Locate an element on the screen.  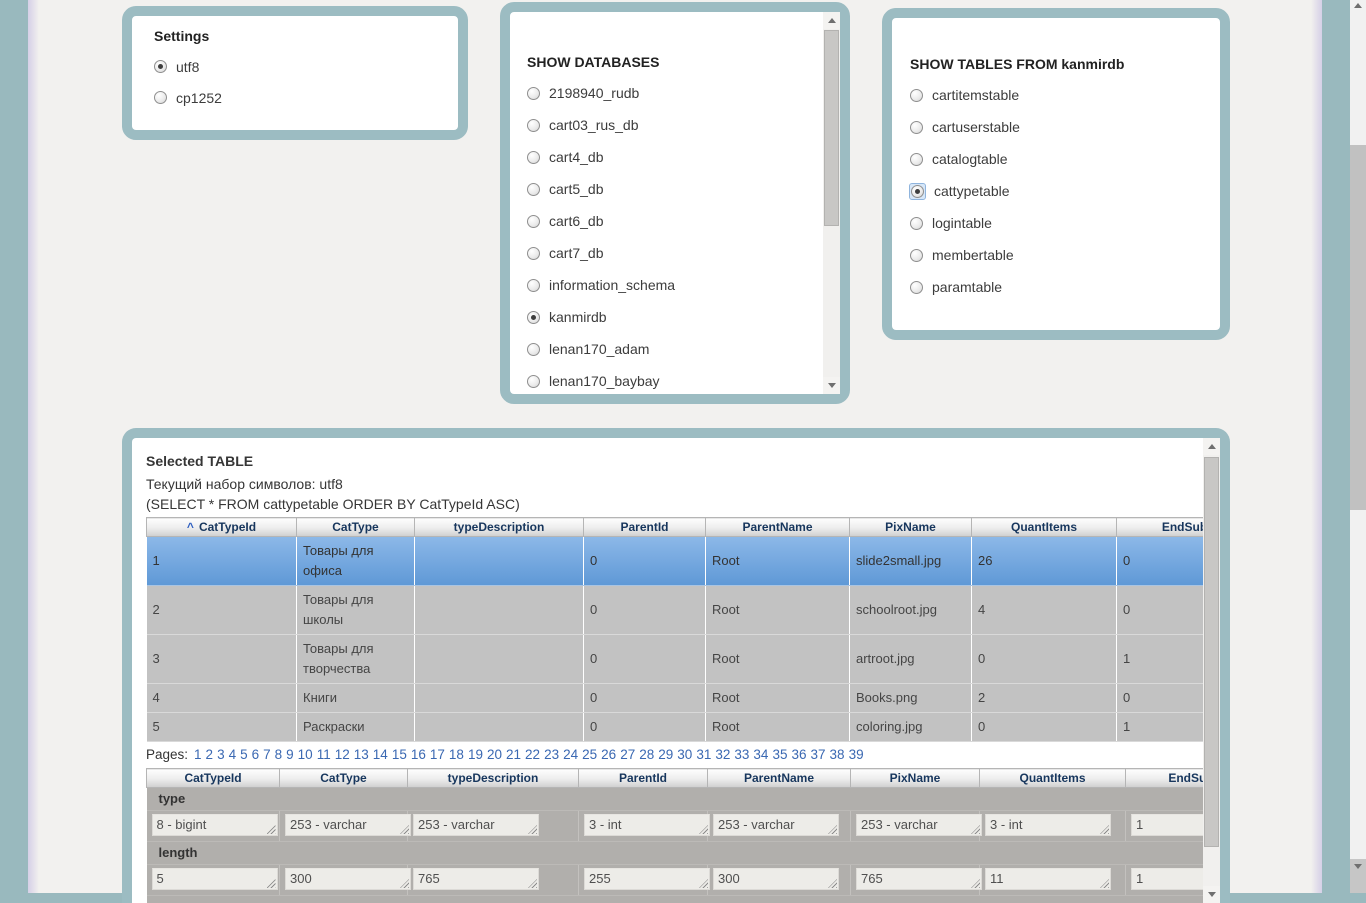
option-logintable: logintable is located at coordinates (1065, 223).